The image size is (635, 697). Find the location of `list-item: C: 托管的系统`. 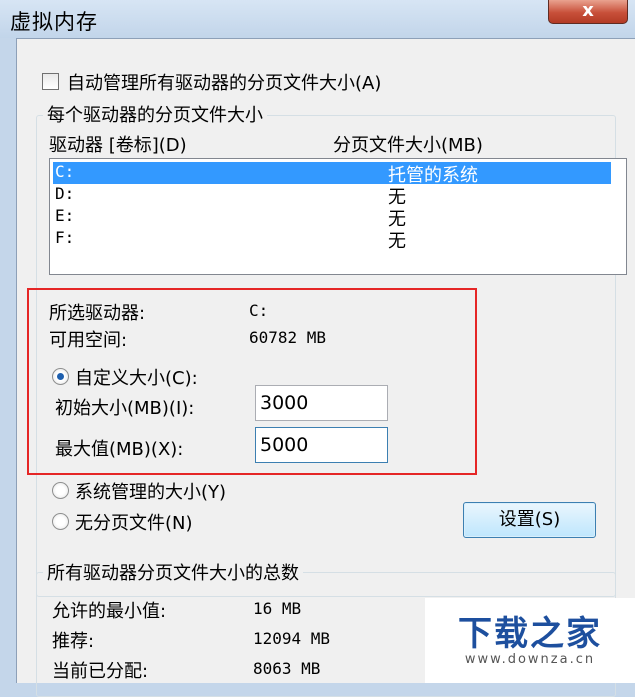

list-item: C: 托管的系统 is located at coordinates (332, 174).